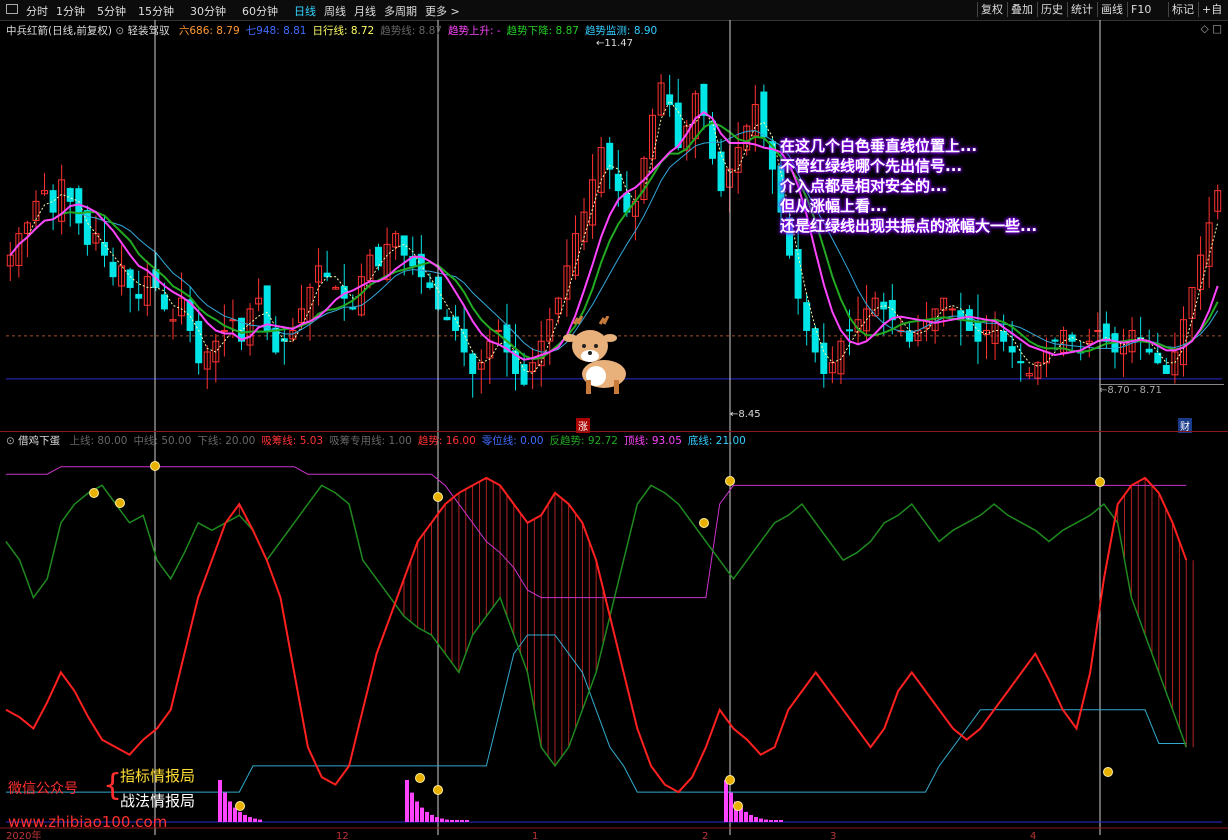  What do you see at coordinates (705, 835) in the screenshot?
I see `x-axis-tick: 2` at bounding box center [705, 835].